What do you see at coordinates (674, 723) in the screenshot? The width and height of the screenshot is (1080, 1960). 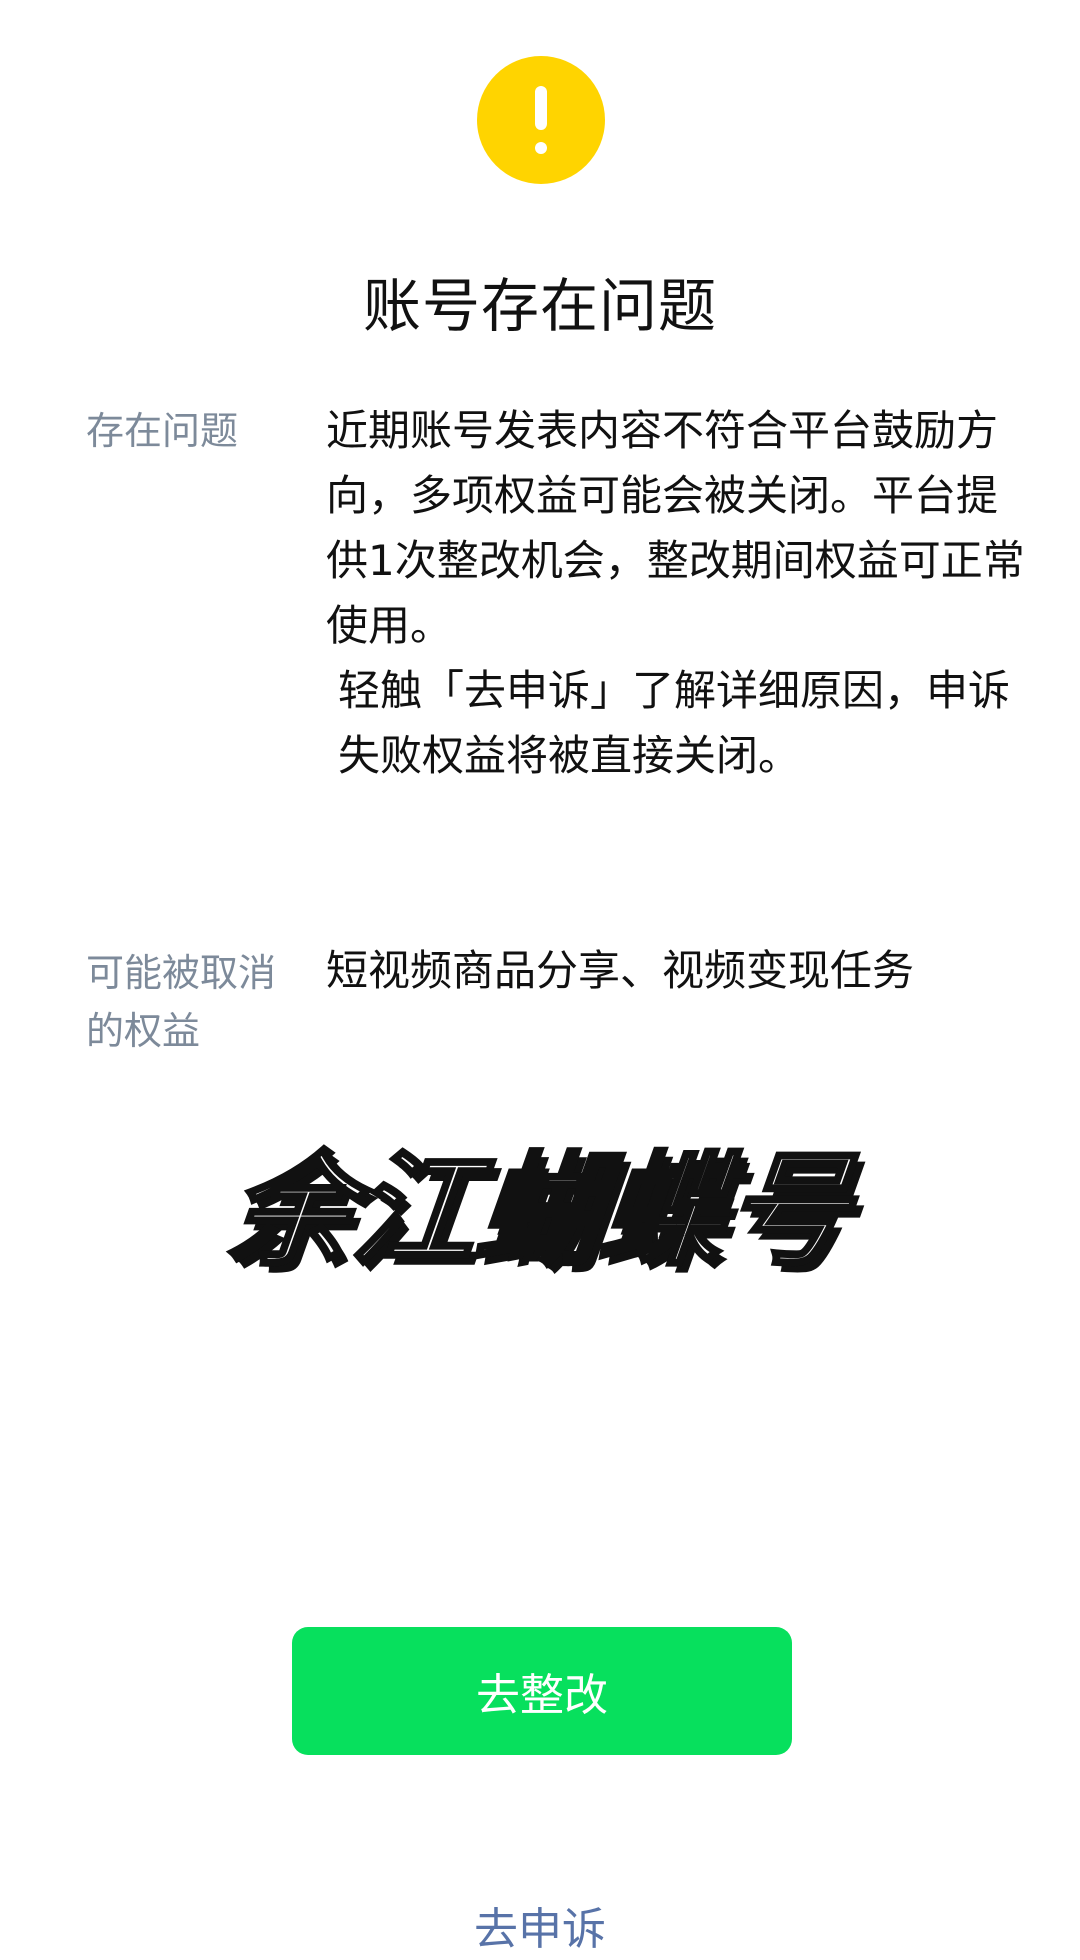 I see `appeal-hint-paragraph: 轻触「去申诉」了解详细原因，申诉失败权益将被直接关闭。` at bounding box center [674, 723].